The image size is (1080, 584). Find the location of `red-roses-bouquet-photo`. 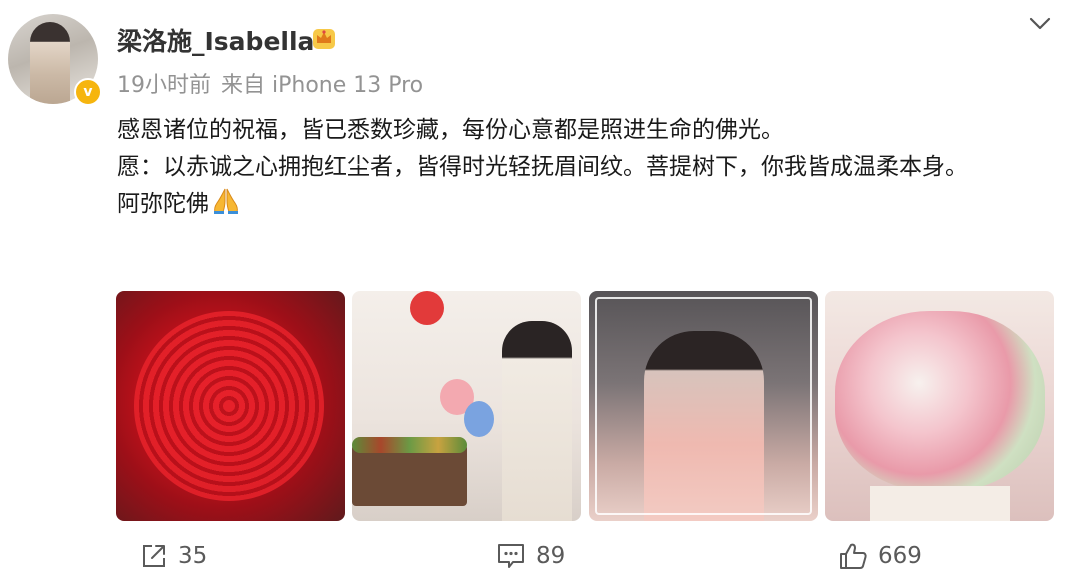

red-roses-bouquet-photo is located at coordinates (230, 406).